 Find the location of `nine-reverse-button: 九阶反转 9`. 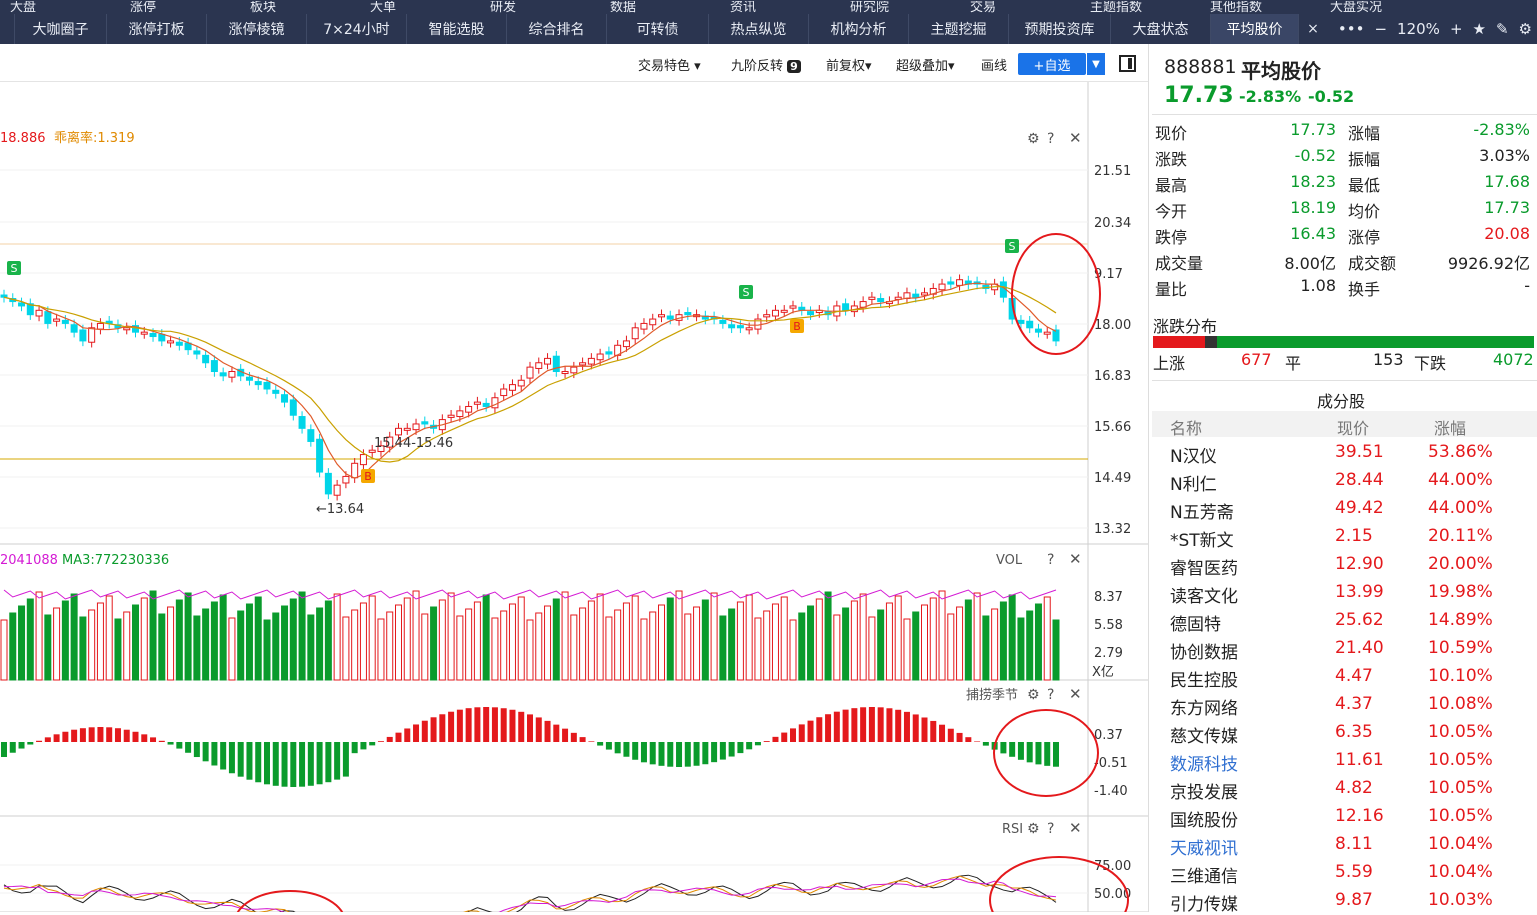

nine-reverse-button: 九阶反转 9 is located at coordinates (766, 64).